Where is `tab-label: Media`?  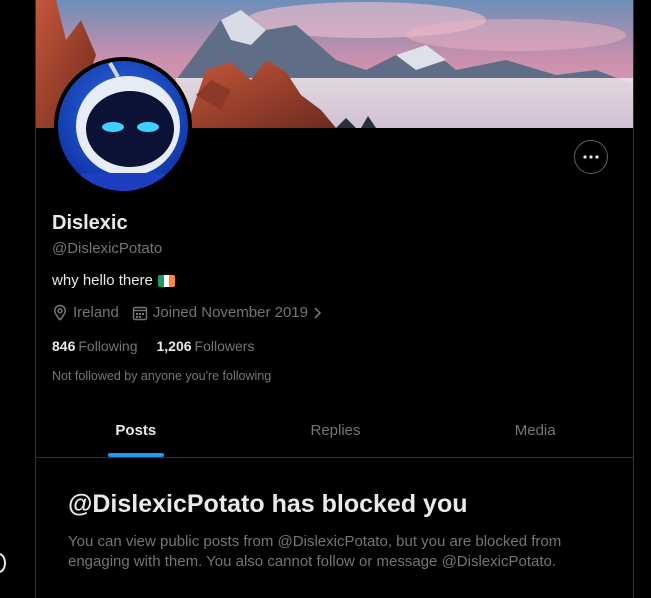 tab-label: Media is located at coordinates (535, 430).